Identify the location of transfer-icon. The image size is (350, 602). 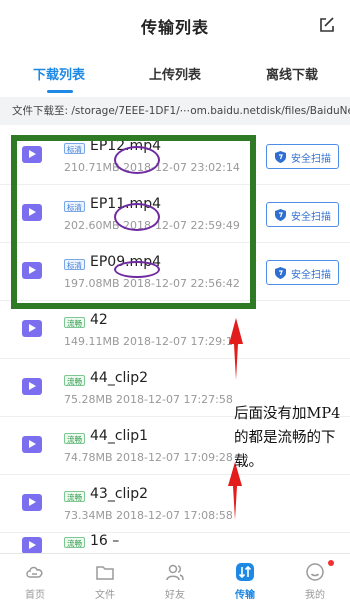
(245, 572).